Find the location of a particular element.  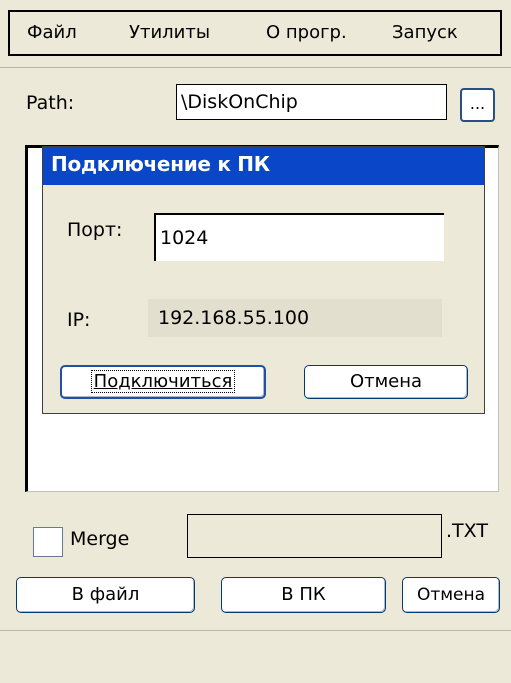

port-label: Порт: is located at coordinates (95, 230).